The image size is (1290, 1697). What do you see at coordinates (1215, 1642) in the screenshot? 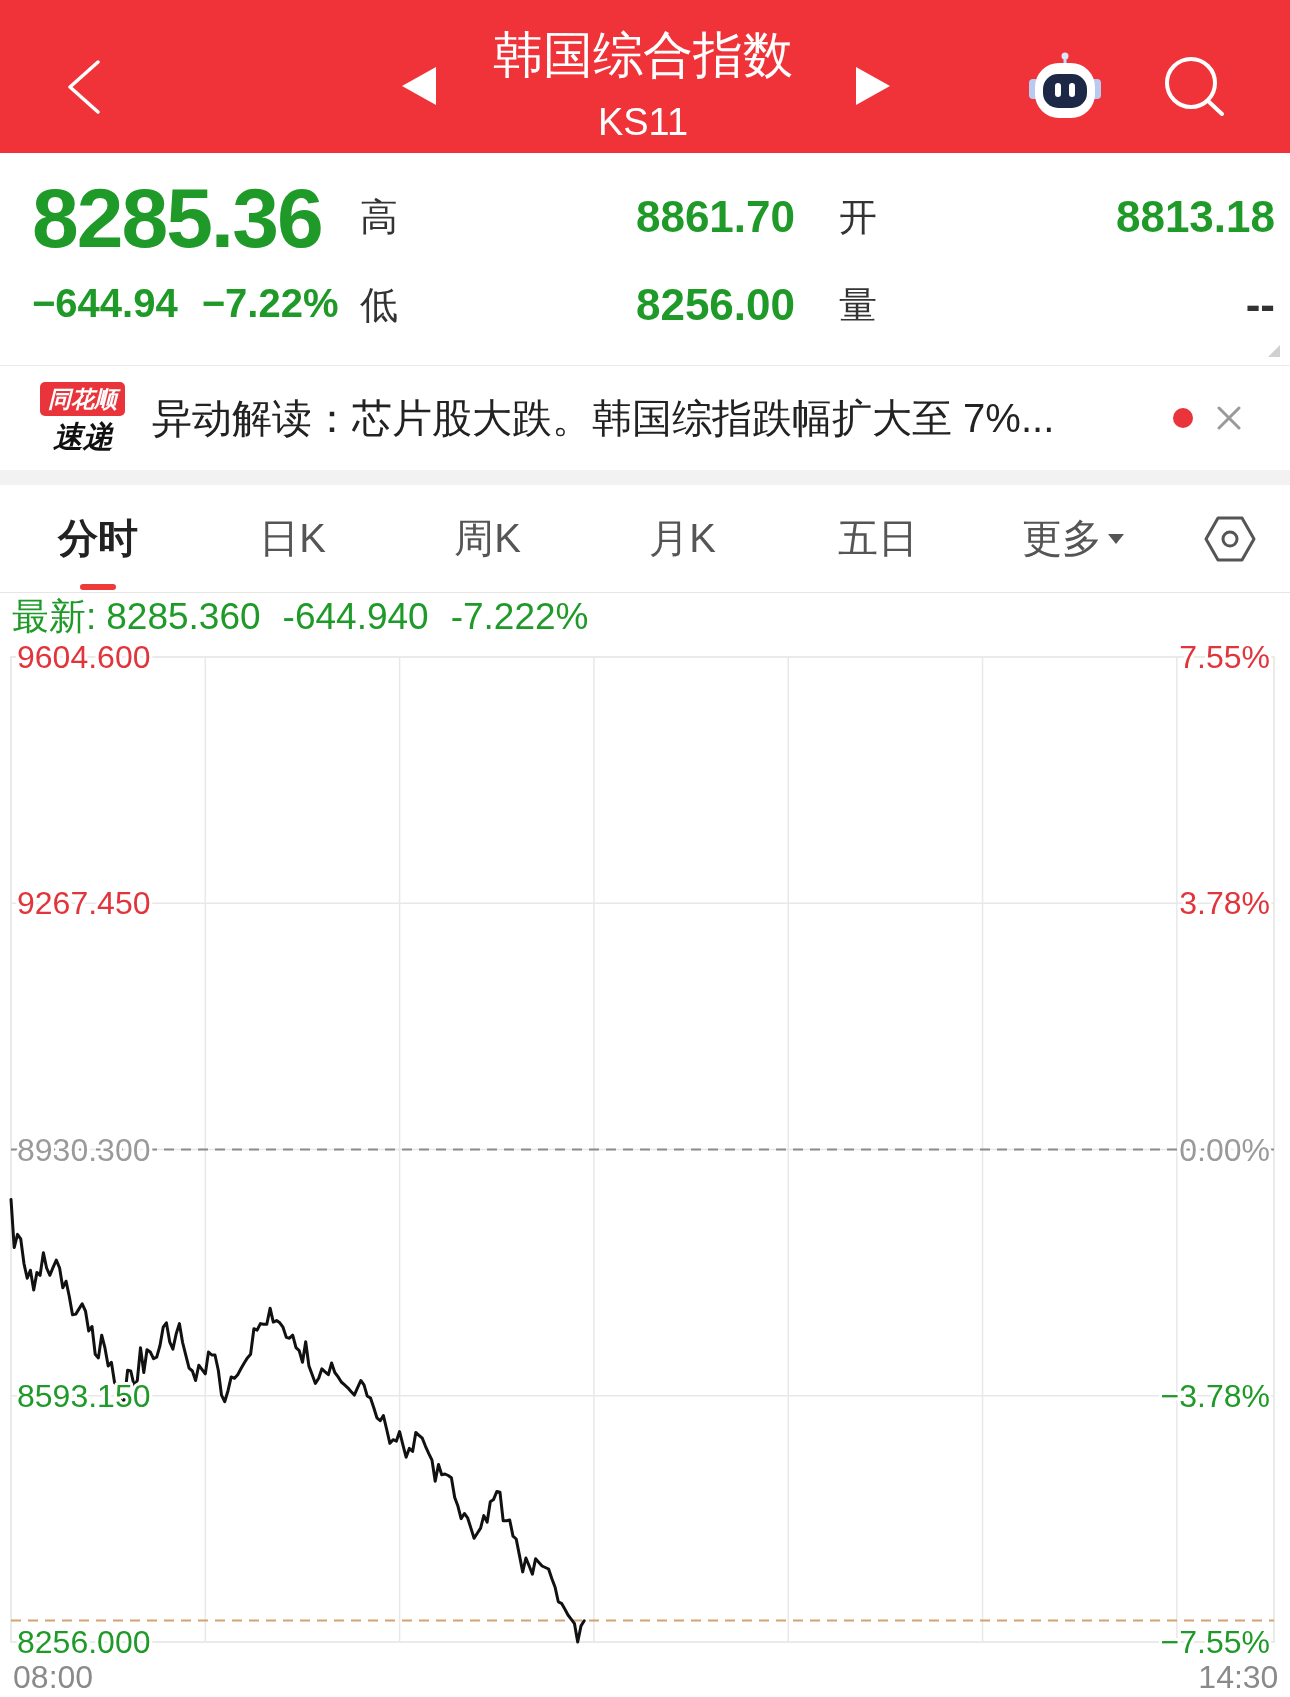
I see `percent-axis-label: −7.55%` at bounding box center [1215, 1642].